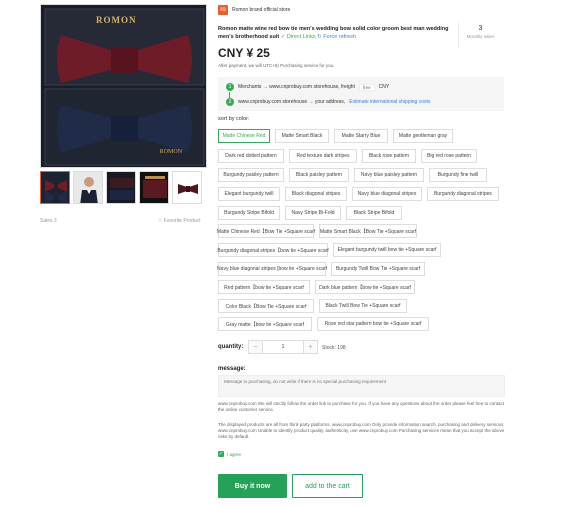 Image resolution: width=576 pixels, height=507 pixels. Describe the element at coordinates (234, 454) in the screenshot. I see `agree-label: I agree` at that location.